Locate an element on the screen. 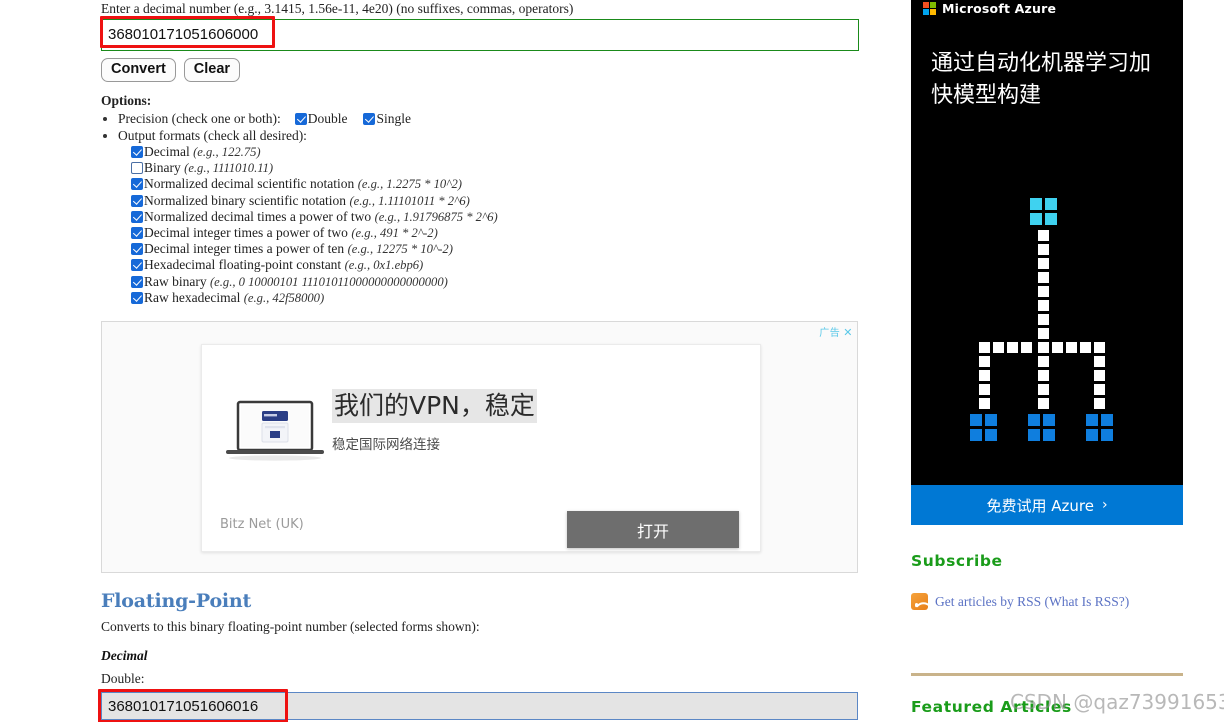  checkbox-hex-fp-constant is located at coordinates (137, 265).